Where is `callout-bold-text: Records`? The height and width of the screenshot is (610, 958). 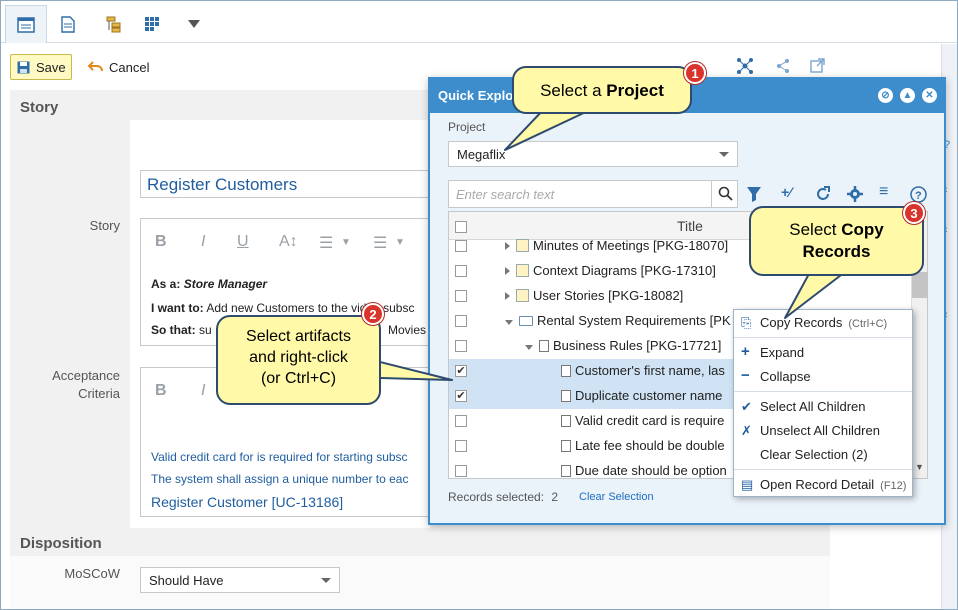 callout-bold-text: Records is located at coordinates (836, 251).